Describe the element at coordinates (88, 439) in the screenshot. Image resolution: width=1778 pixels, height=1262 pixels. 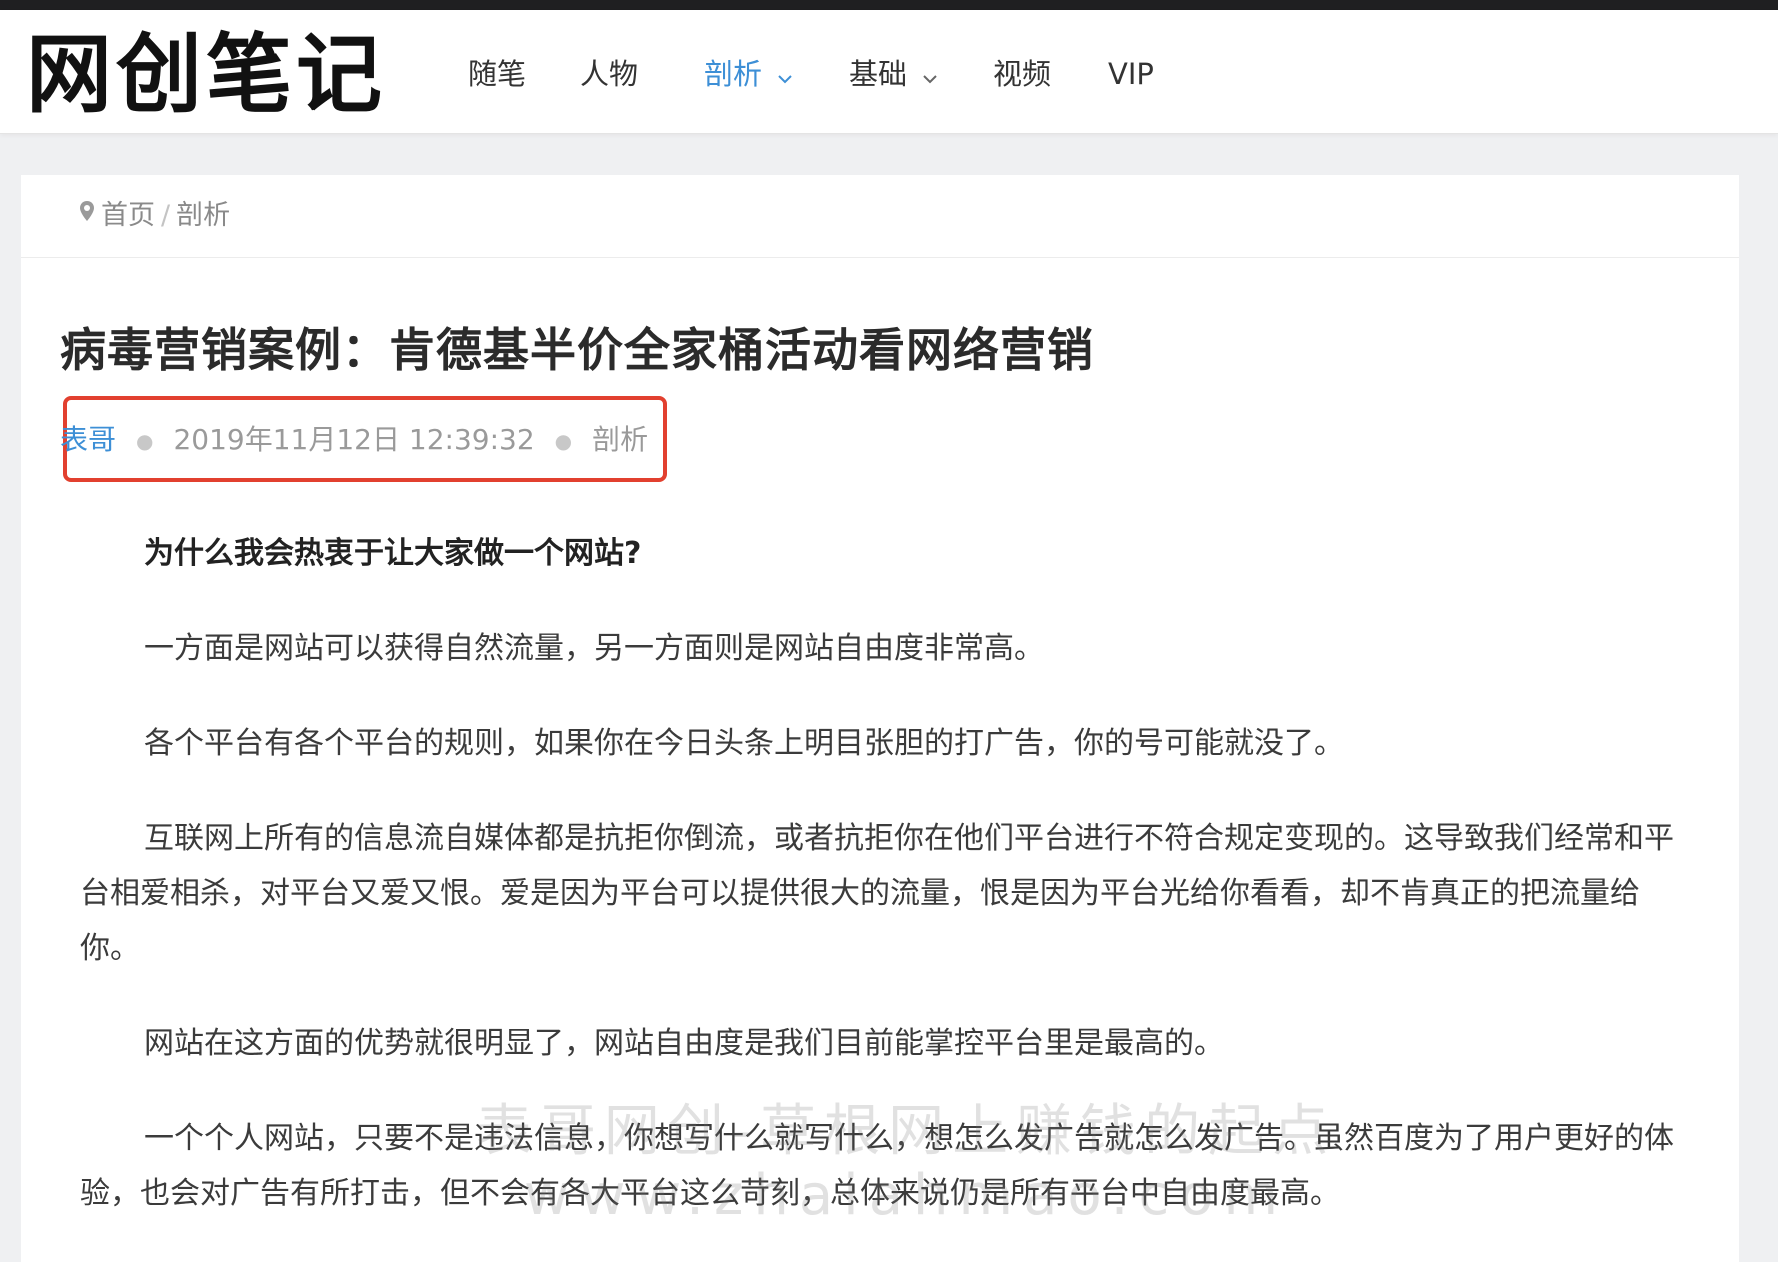
I see `author-link: 表哥` at that location.